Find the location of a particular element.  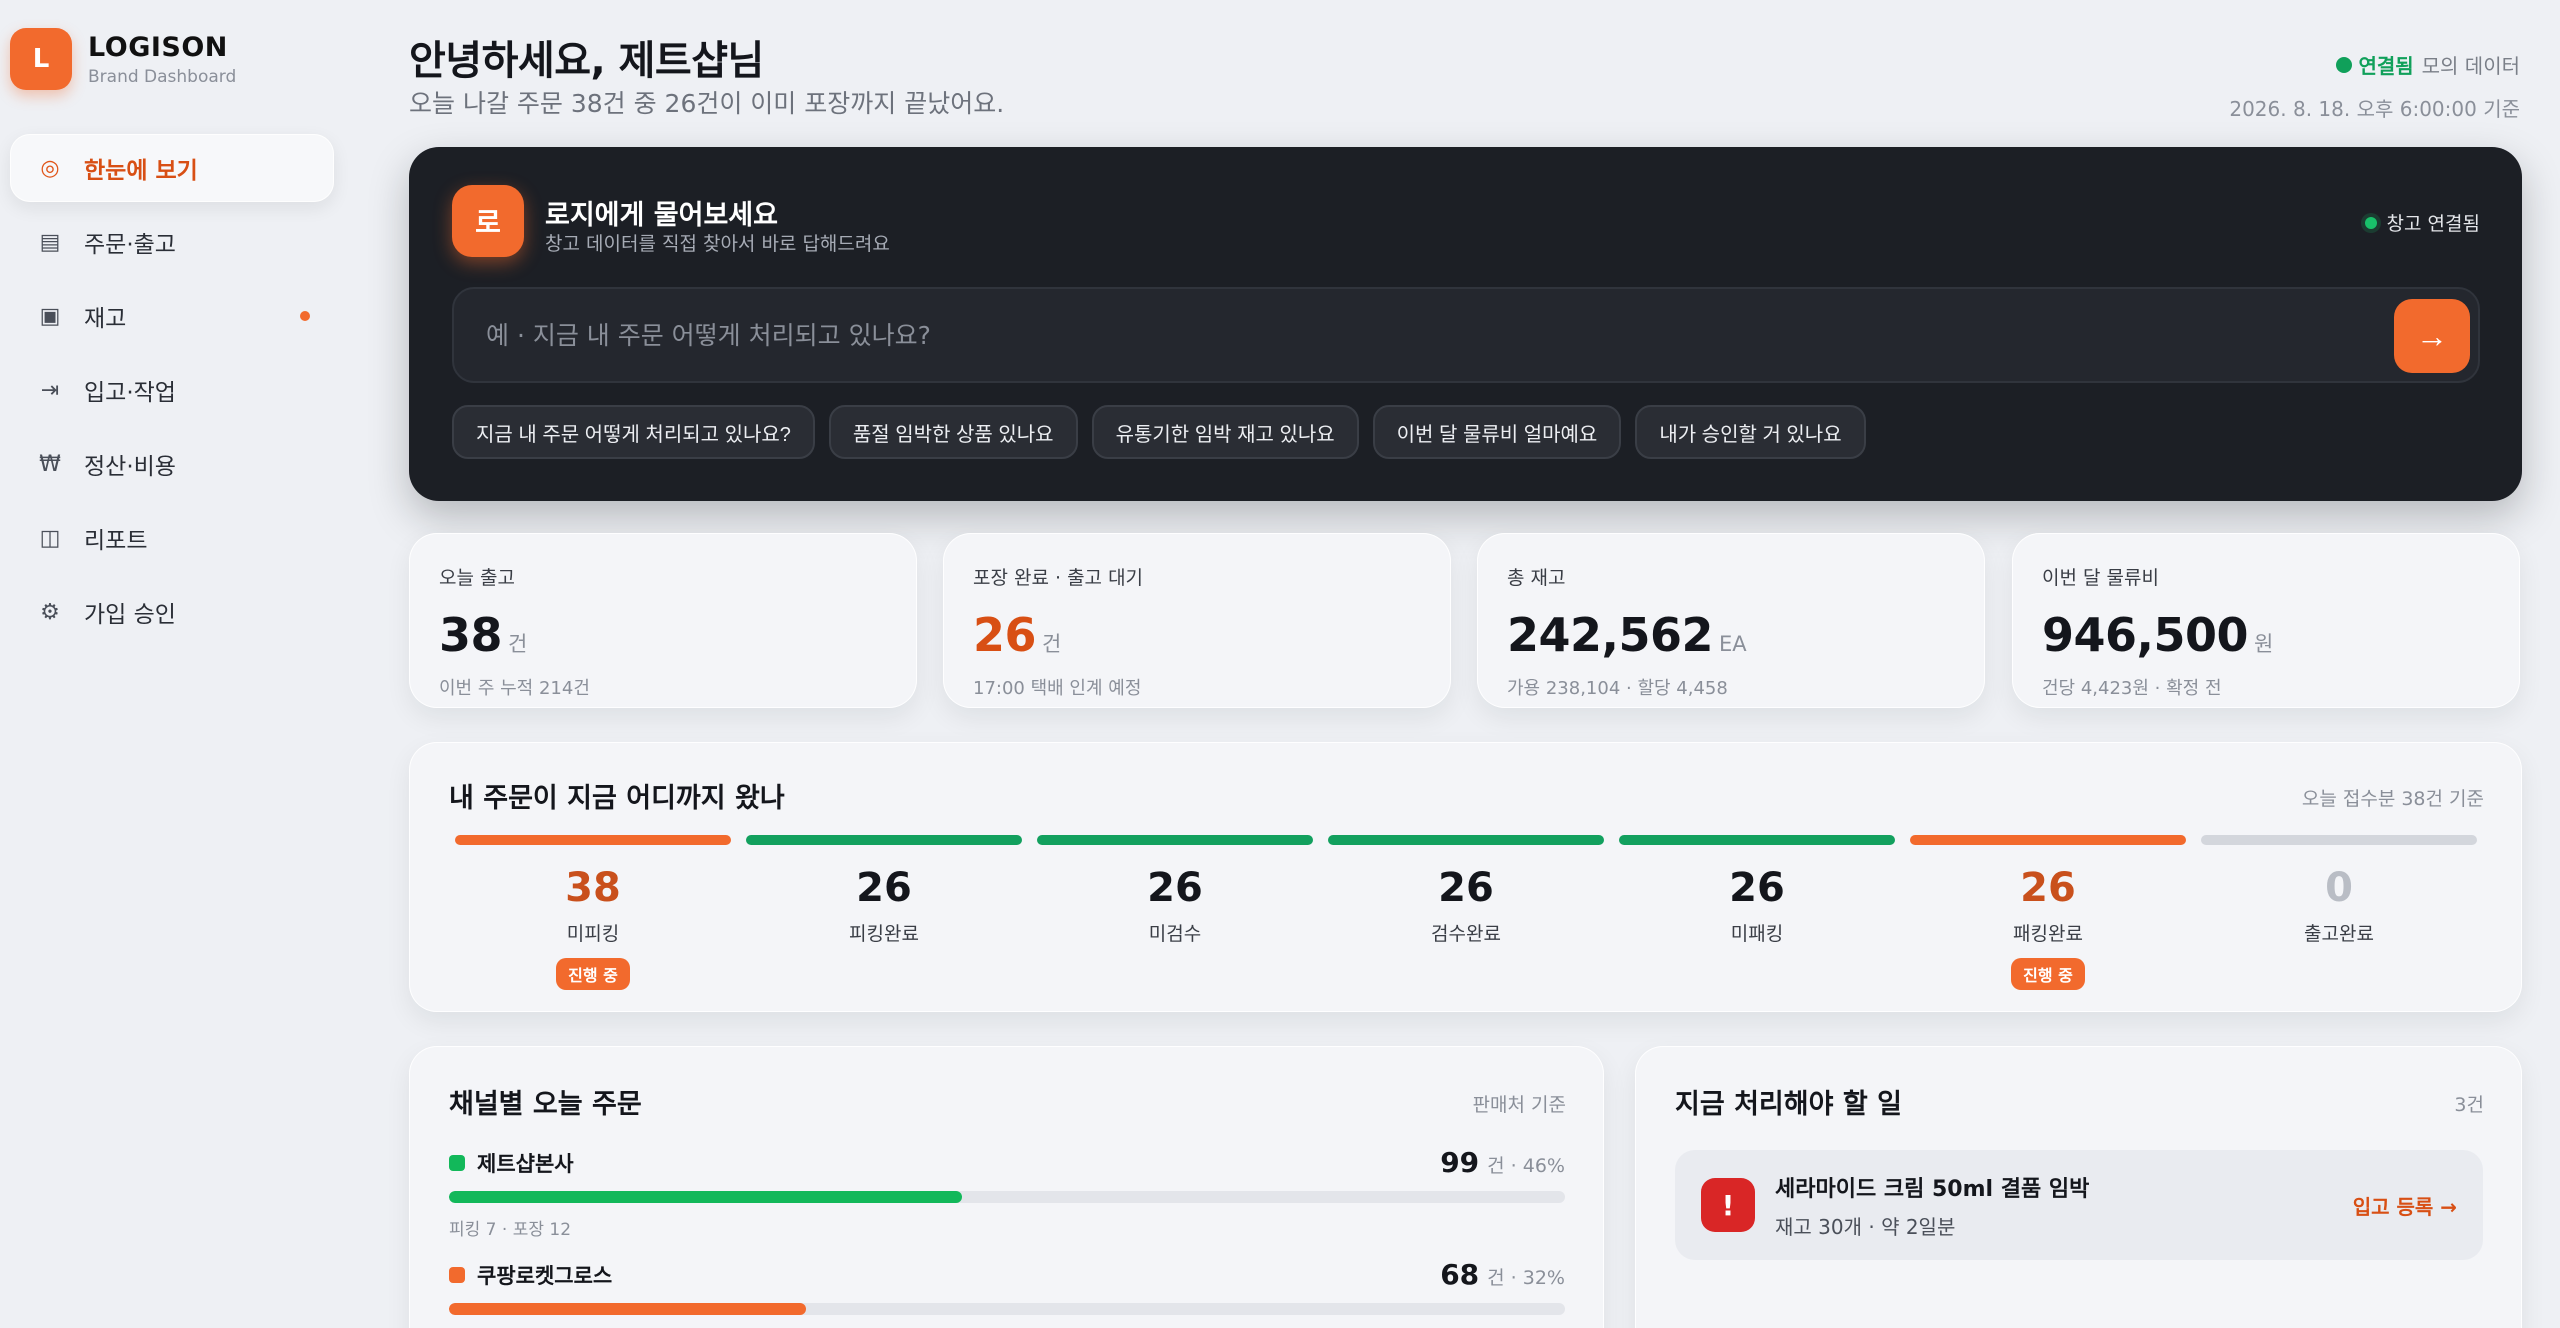

assistant-avatar: 로 is located at coordinates (488, 221).